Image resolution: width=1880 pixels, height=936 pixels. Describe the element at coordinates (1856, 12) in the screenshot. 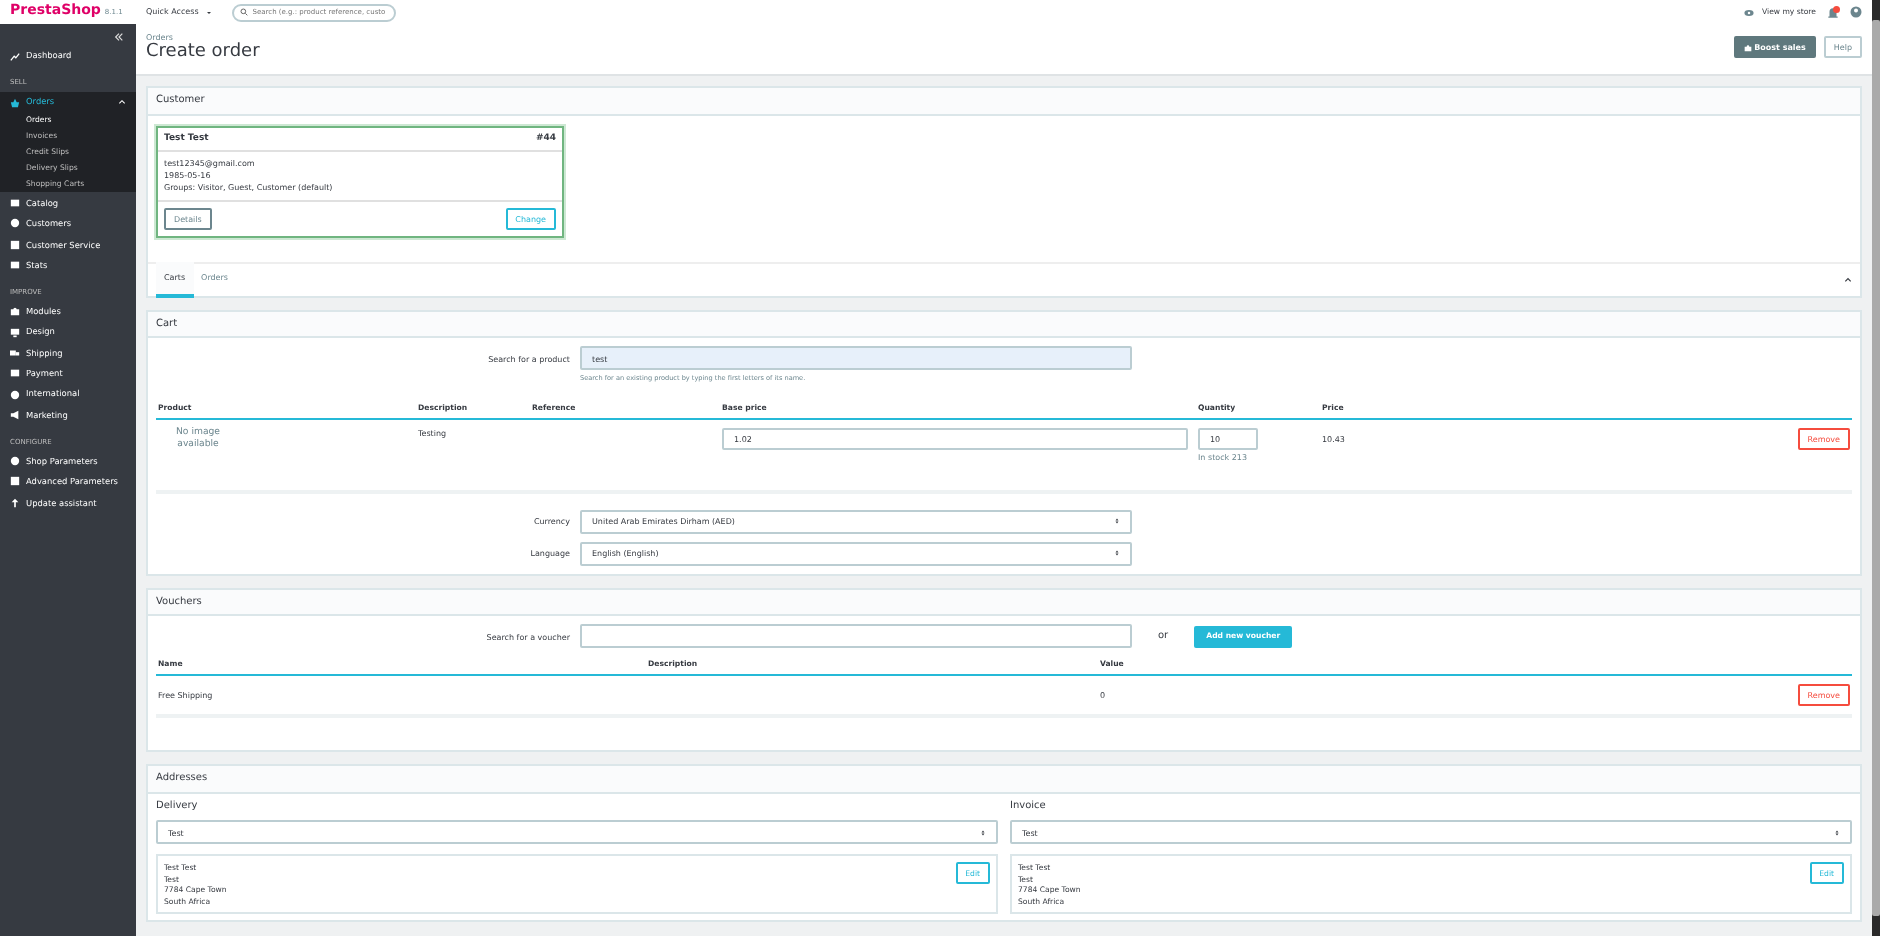

I see `user-icon` at that location.